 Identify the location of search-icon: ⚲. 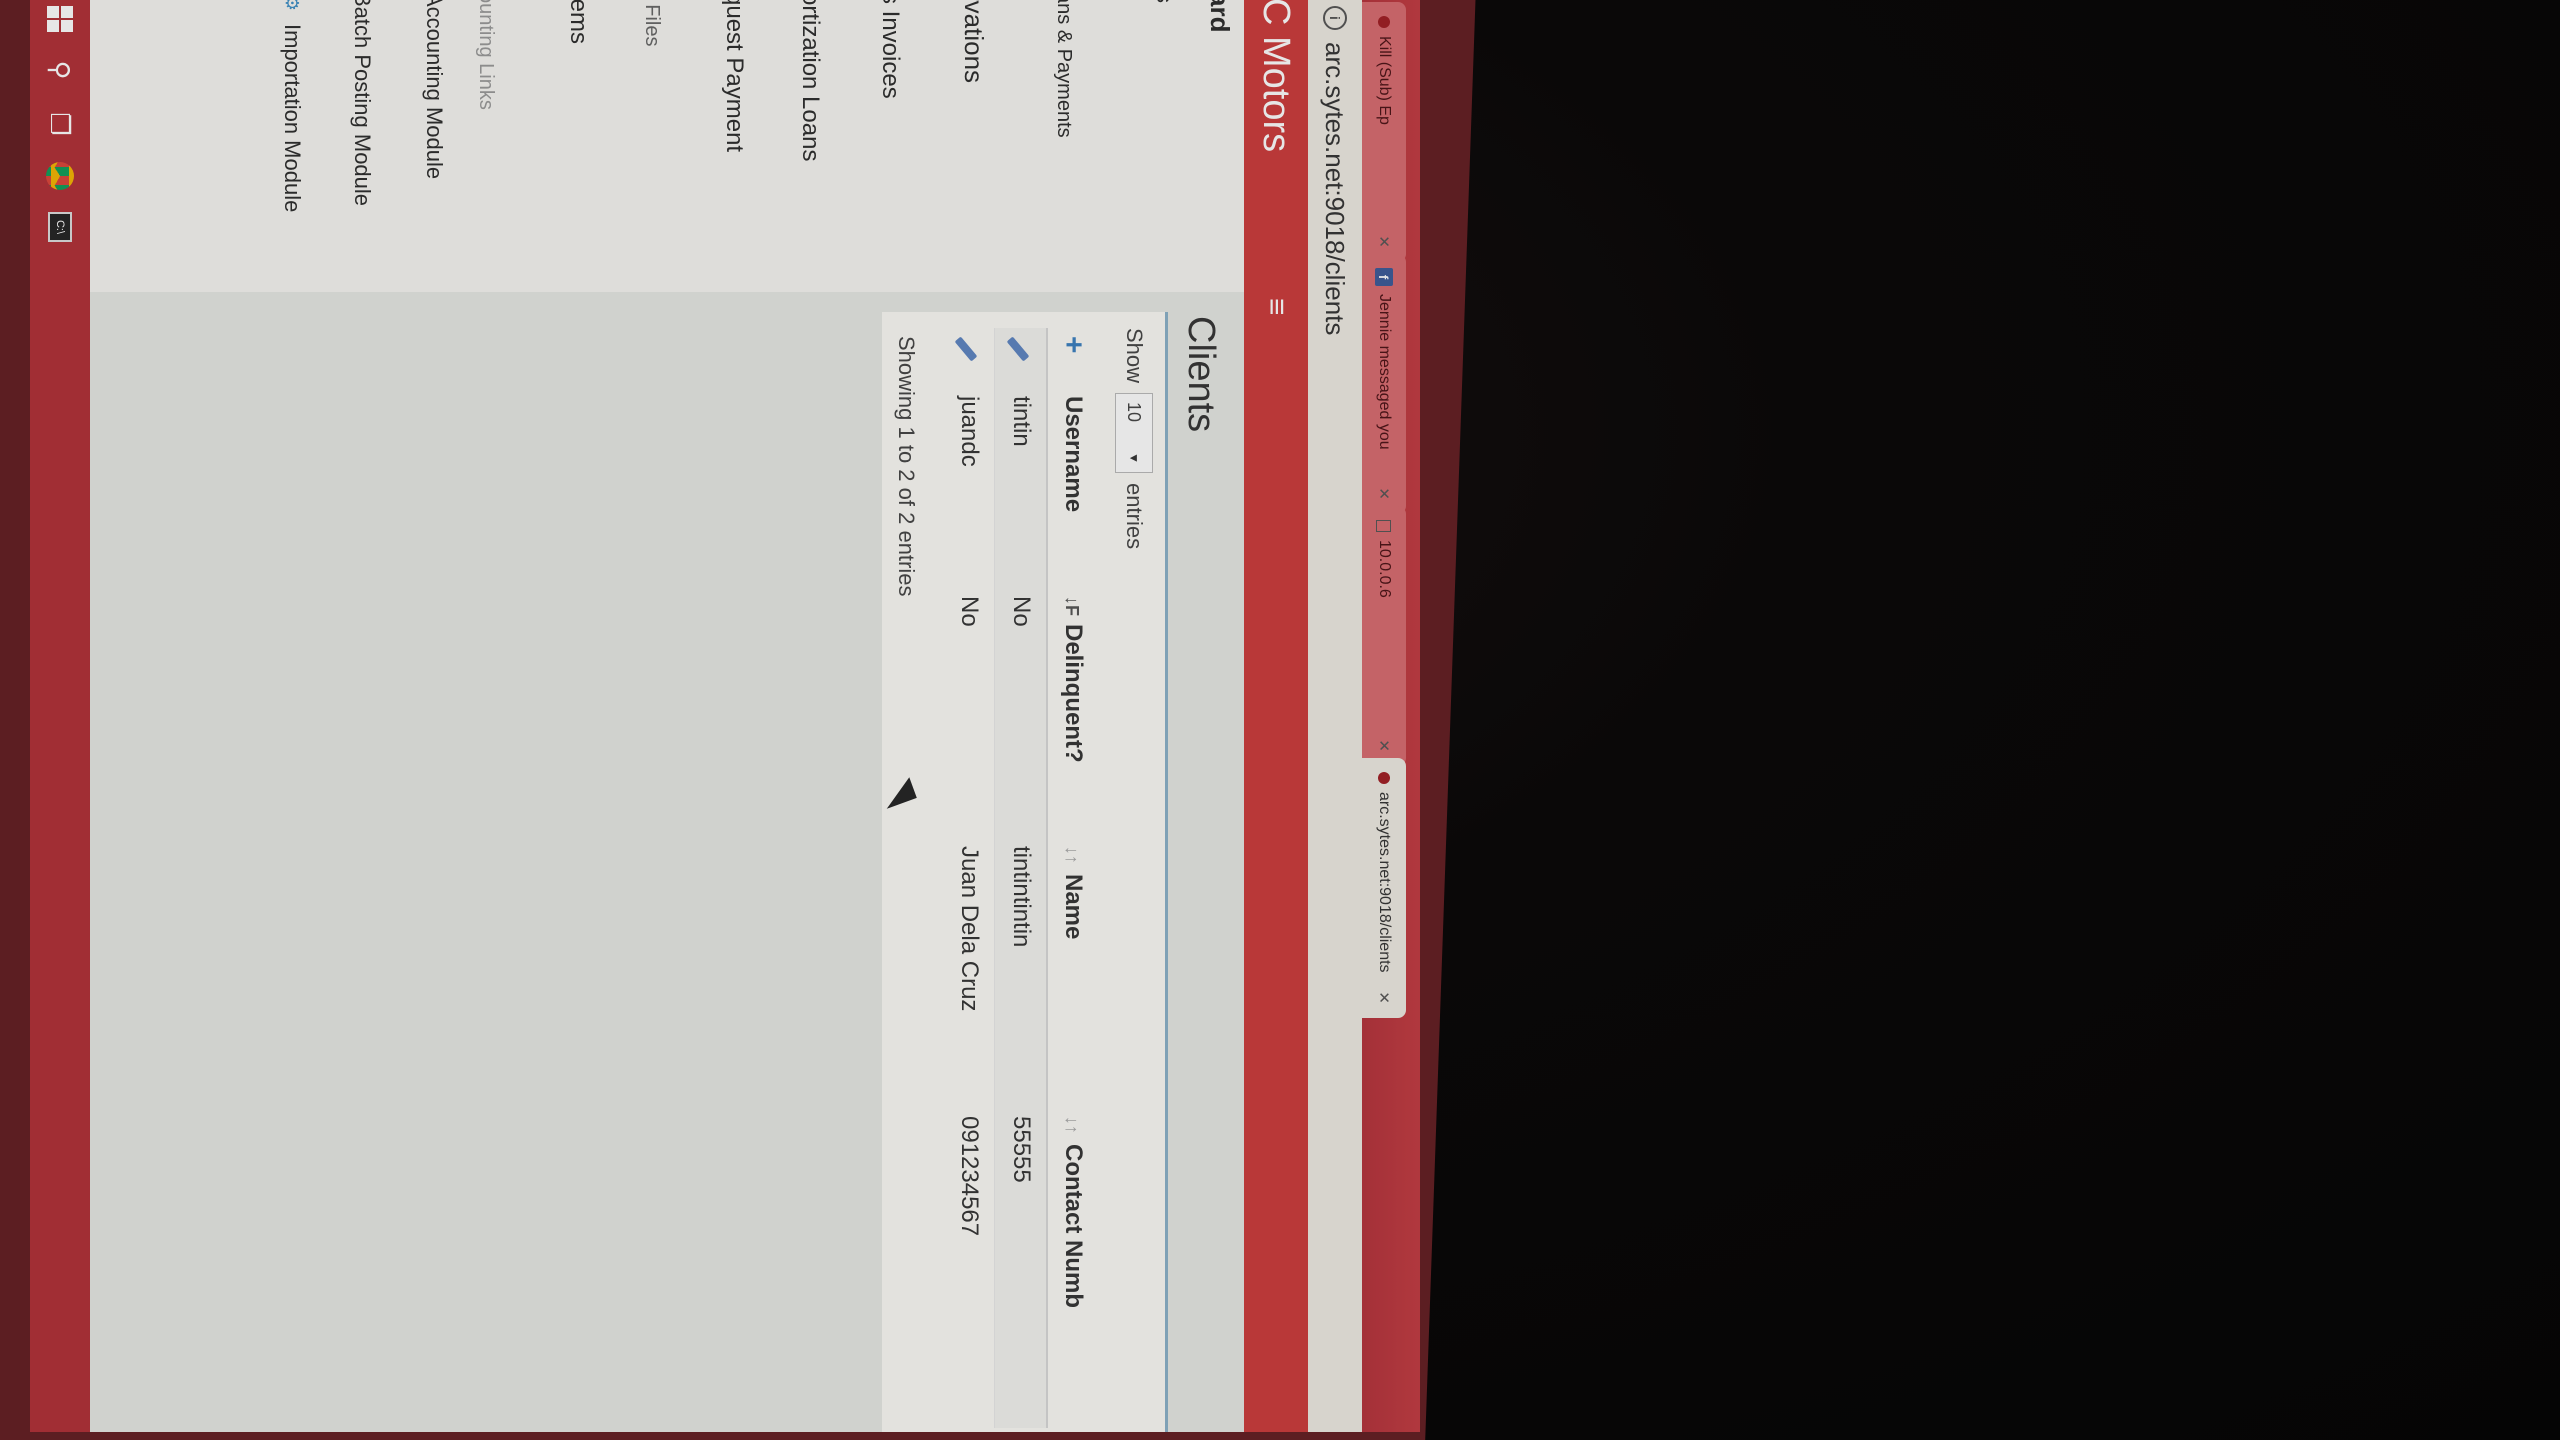
(60, 70).